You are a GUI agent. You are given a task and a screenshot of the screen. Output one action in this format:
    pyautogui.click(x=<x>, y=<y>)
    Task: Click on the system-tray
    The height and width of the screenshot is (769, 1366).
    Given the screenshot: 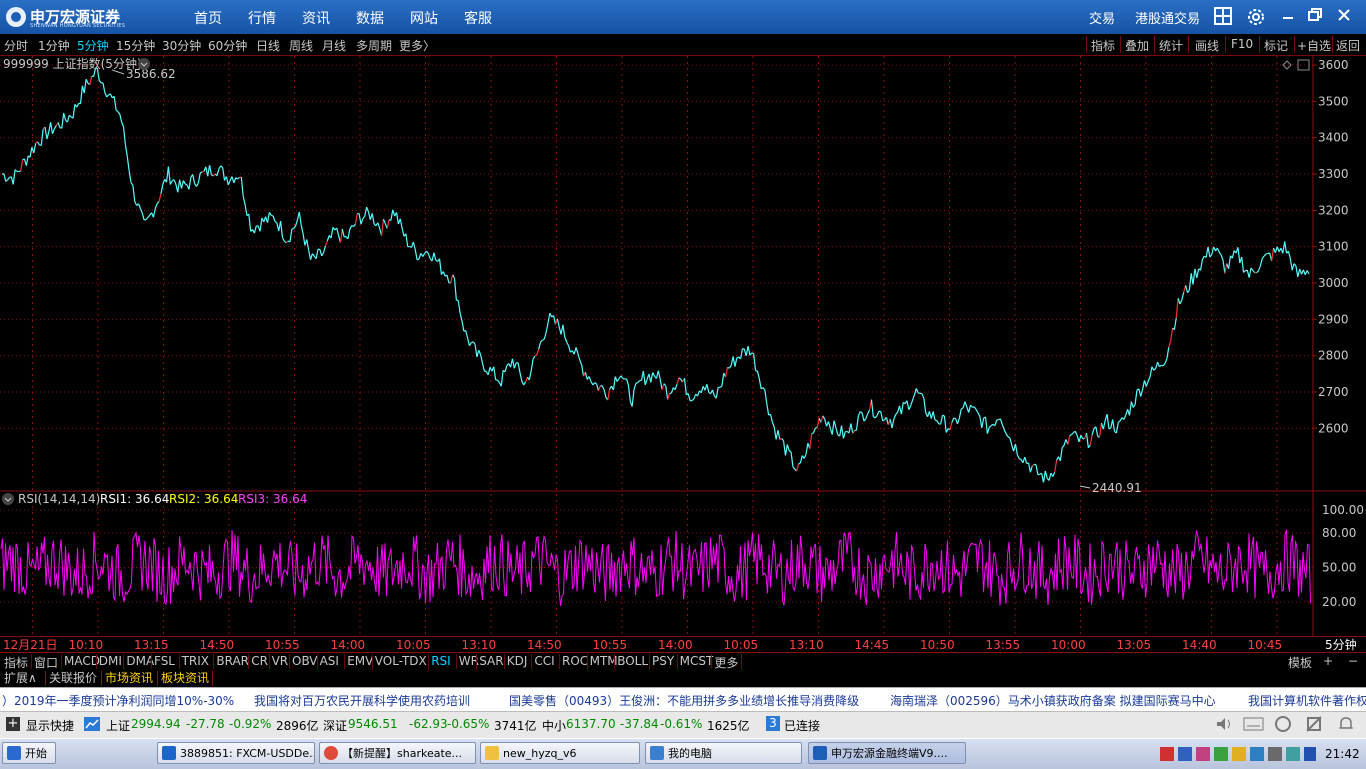 What is the action you would take?
    pyautogui.click(x=1238, y=754)
    